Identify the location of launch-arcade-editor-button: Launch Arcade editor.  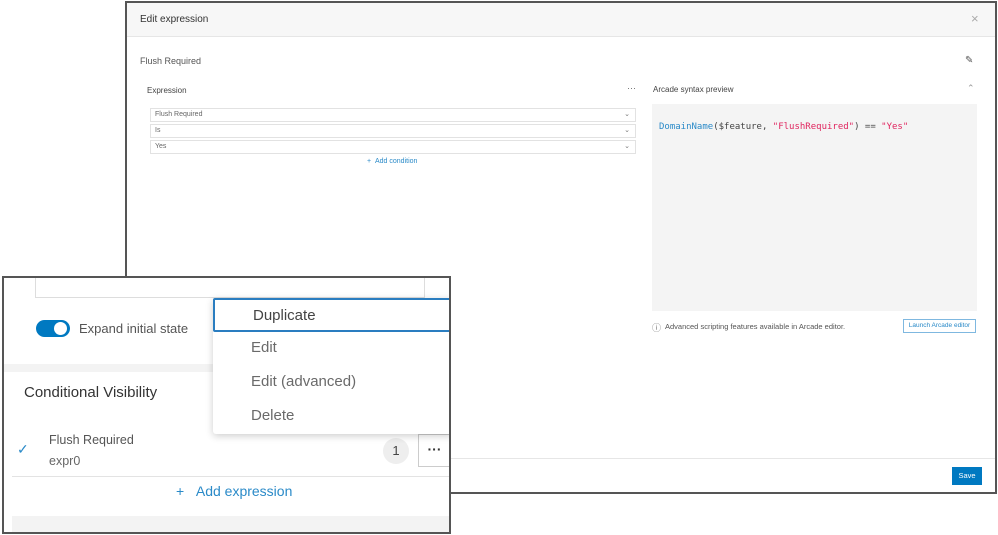
(939, 326).